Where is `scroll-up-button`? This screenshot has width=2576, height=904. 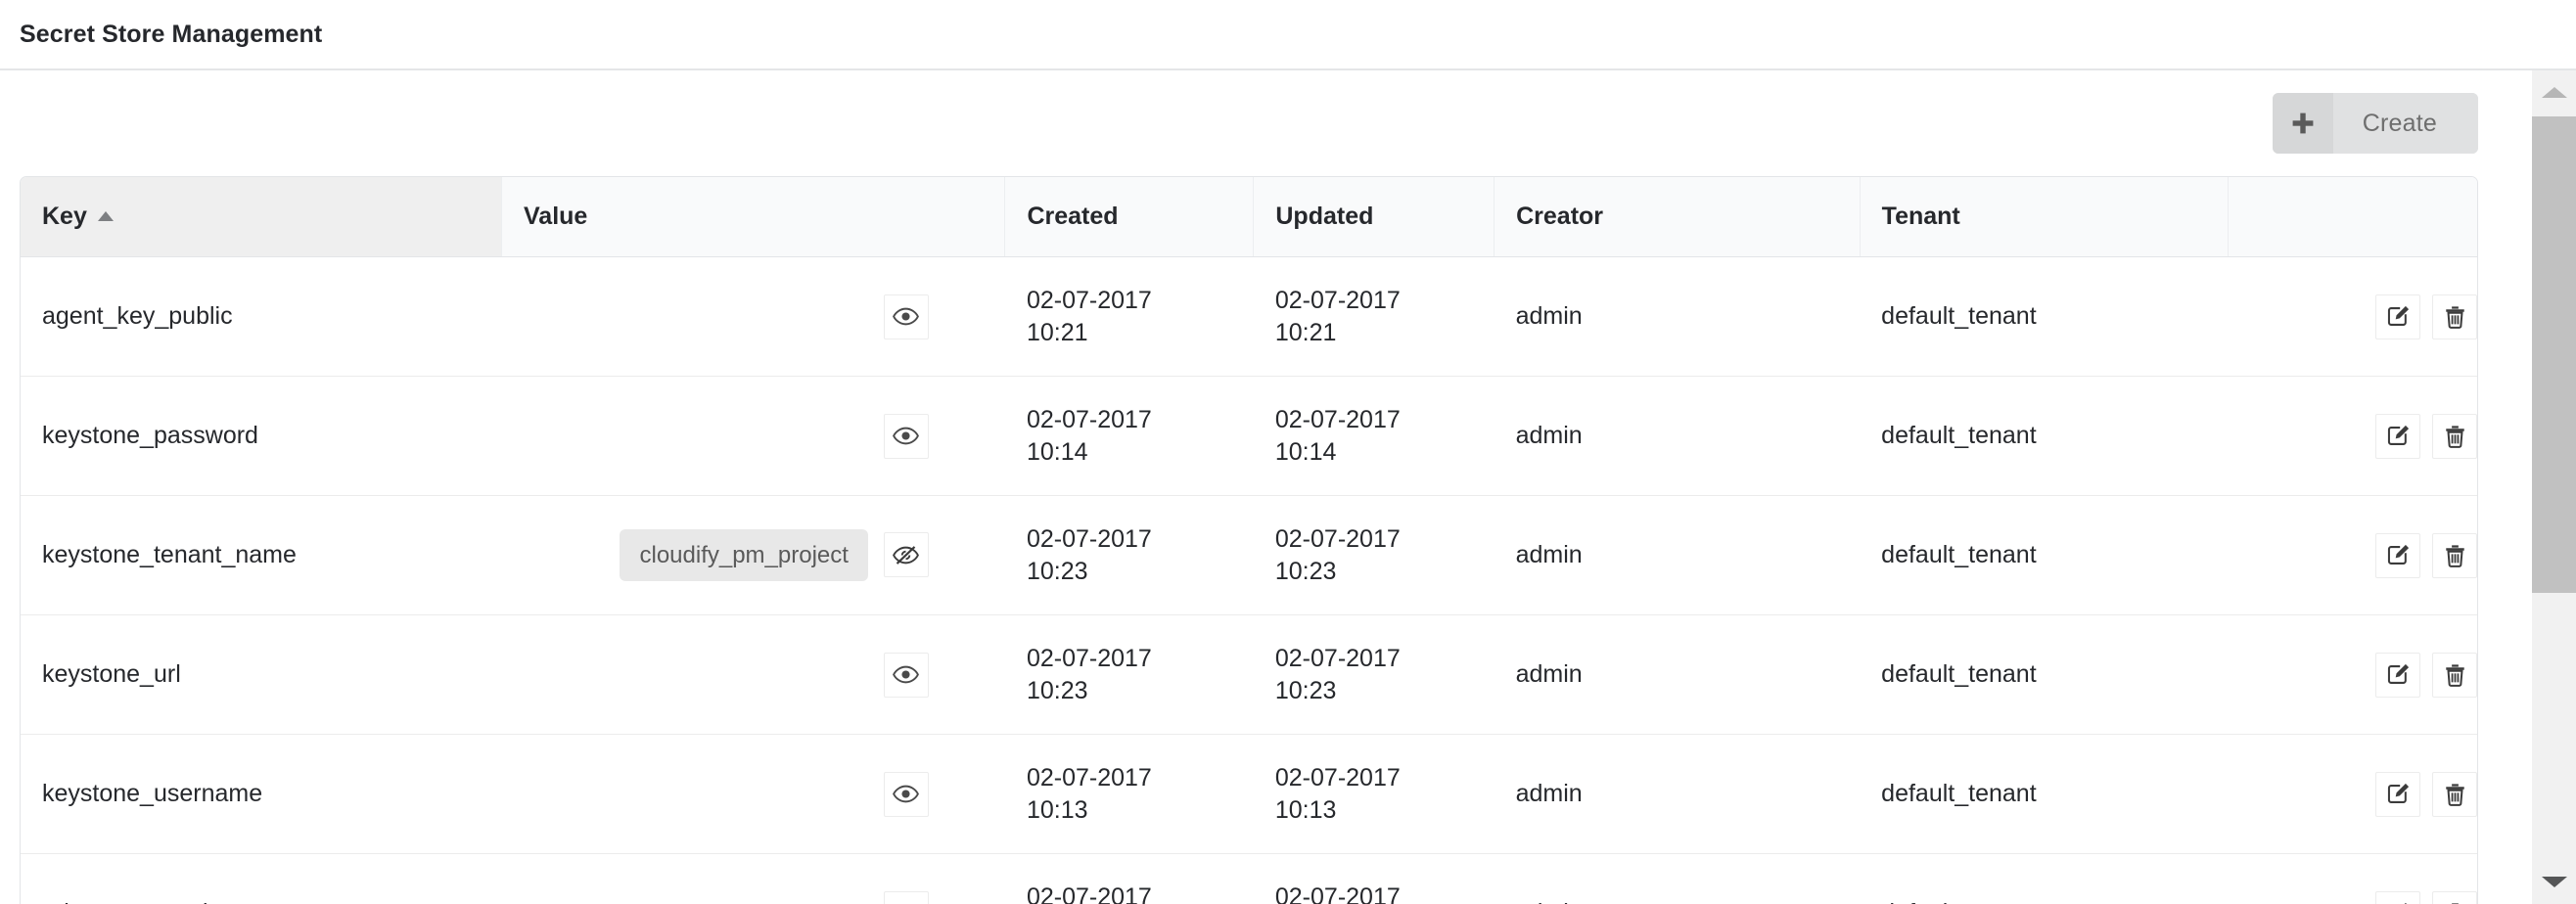
scroll-up-button is located at coordinates (2554, 92).